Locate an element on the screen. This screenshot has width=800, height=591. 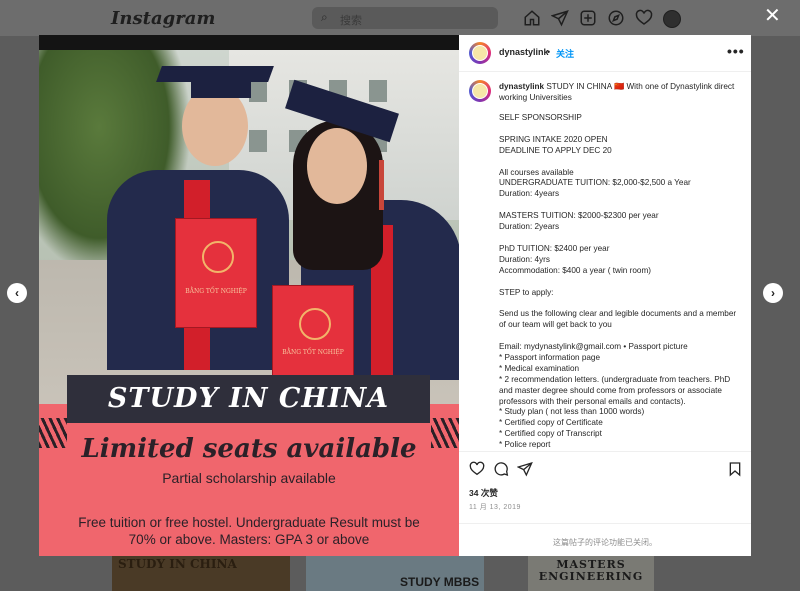
background-post-tile: MASTERS ENGINEERING is located at coordinates (591, 573).